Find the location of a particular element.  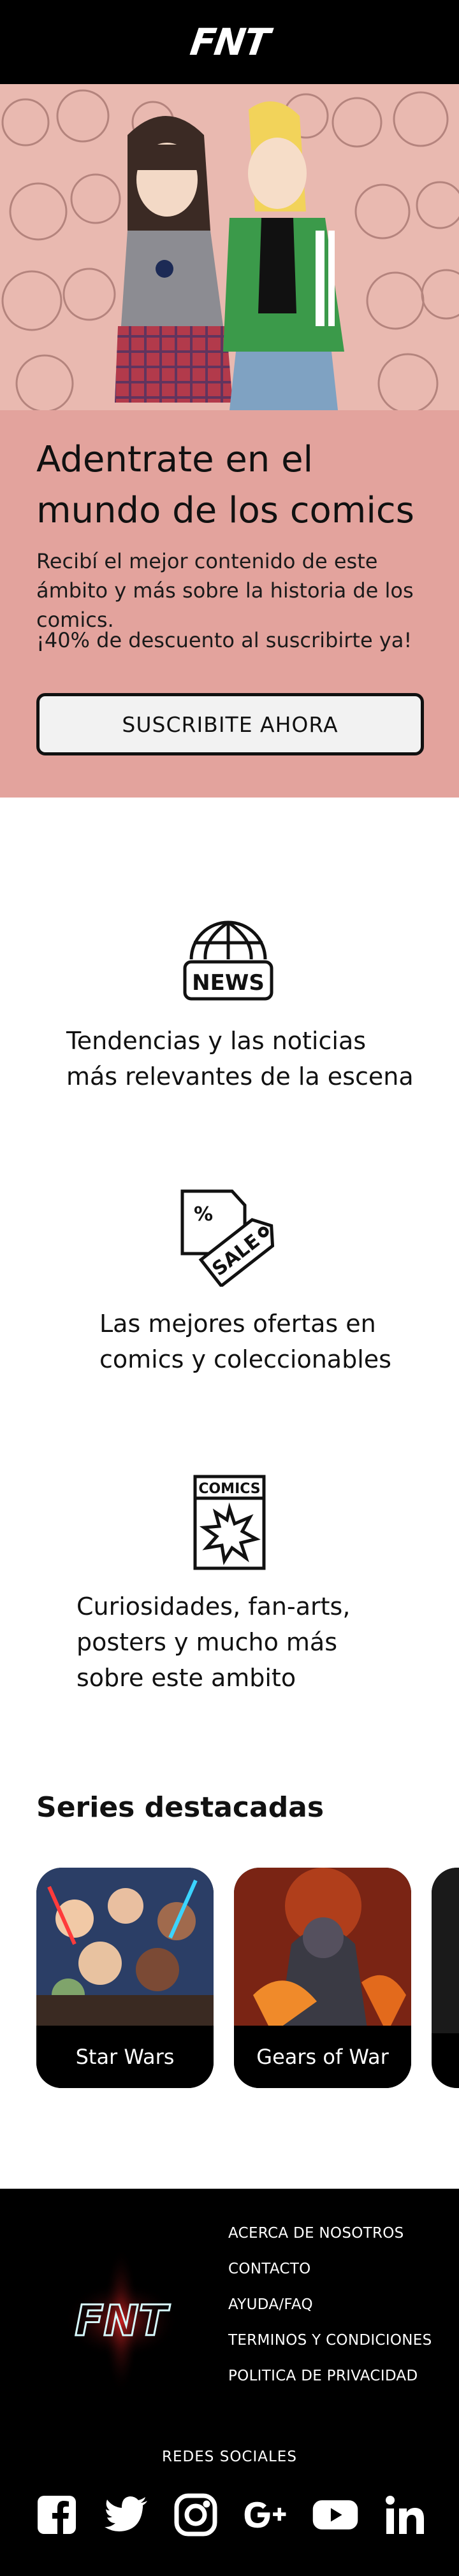

instagram-icon is located at coordinates (195, 2515).